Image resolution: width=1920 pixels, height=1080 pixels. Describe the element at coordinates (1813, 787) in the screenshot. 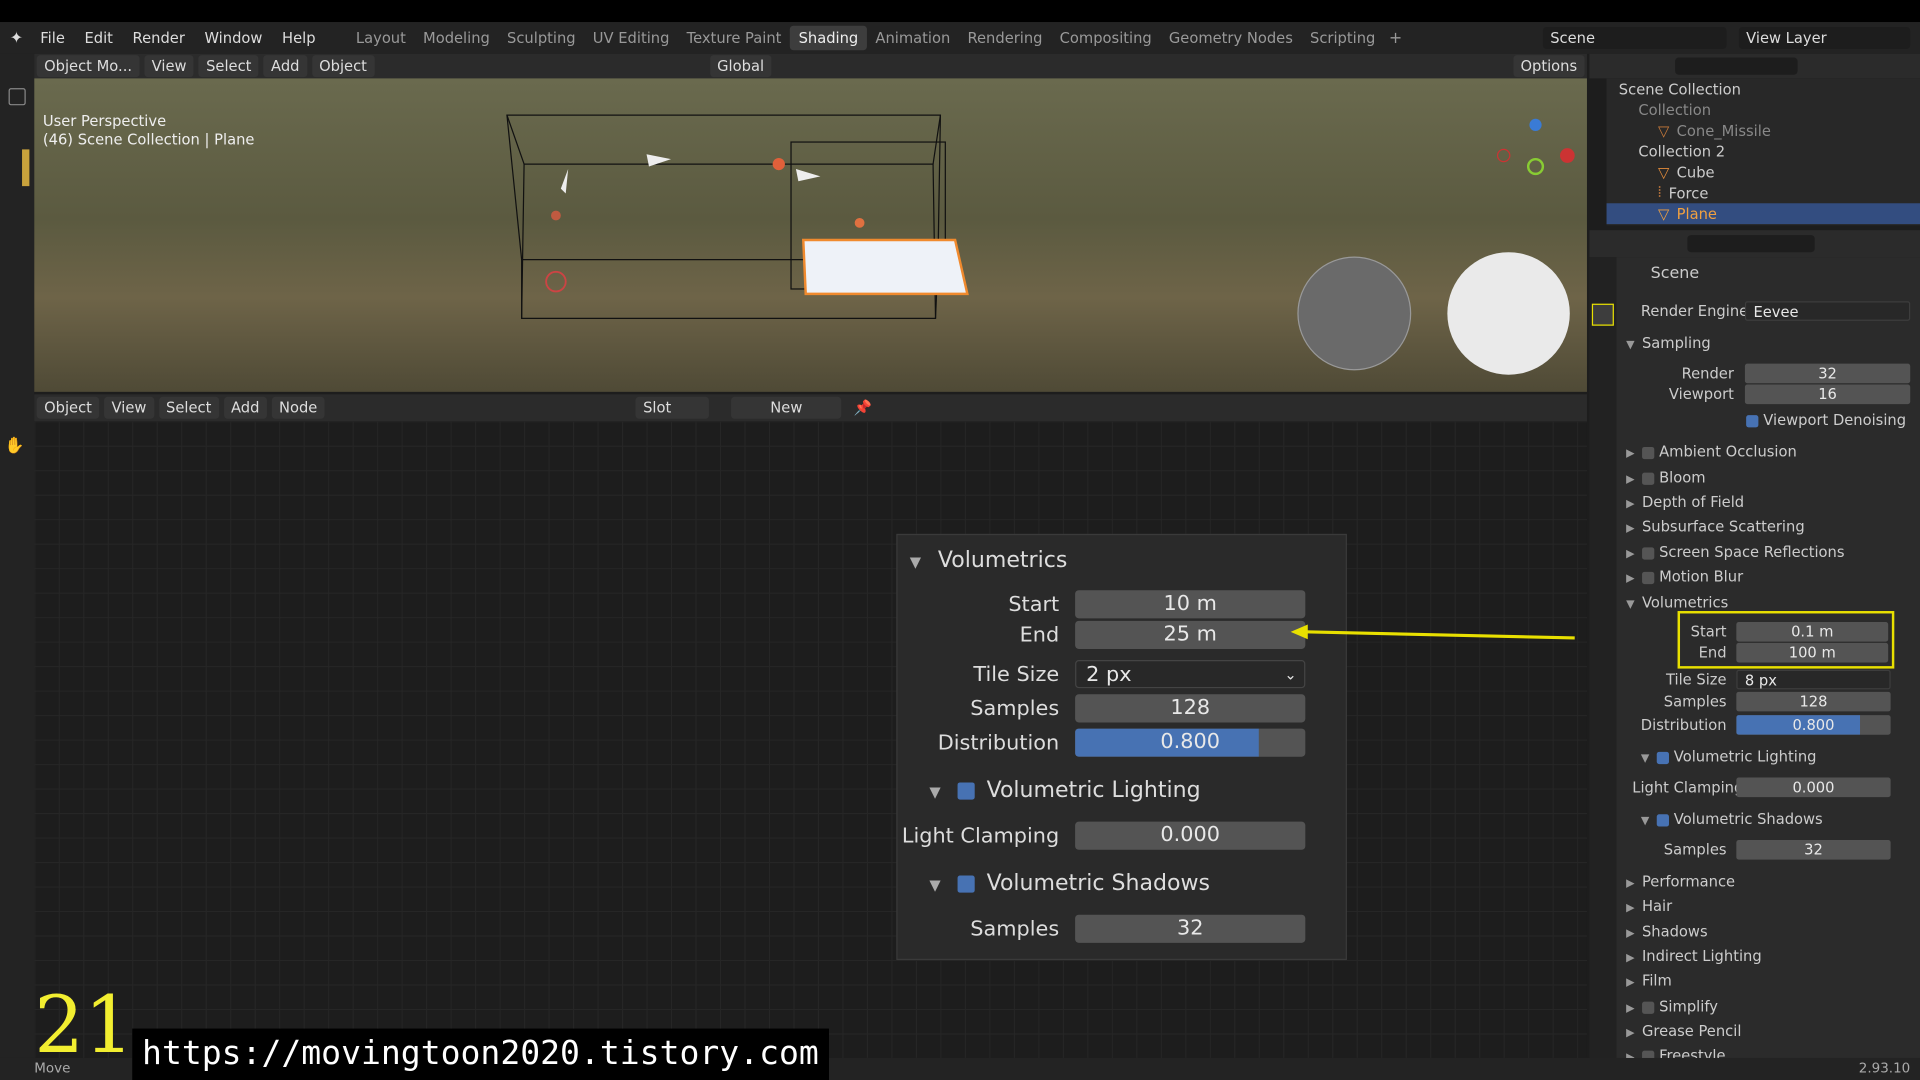

I see `vol-light-clamping-field: 0.000` at that location.